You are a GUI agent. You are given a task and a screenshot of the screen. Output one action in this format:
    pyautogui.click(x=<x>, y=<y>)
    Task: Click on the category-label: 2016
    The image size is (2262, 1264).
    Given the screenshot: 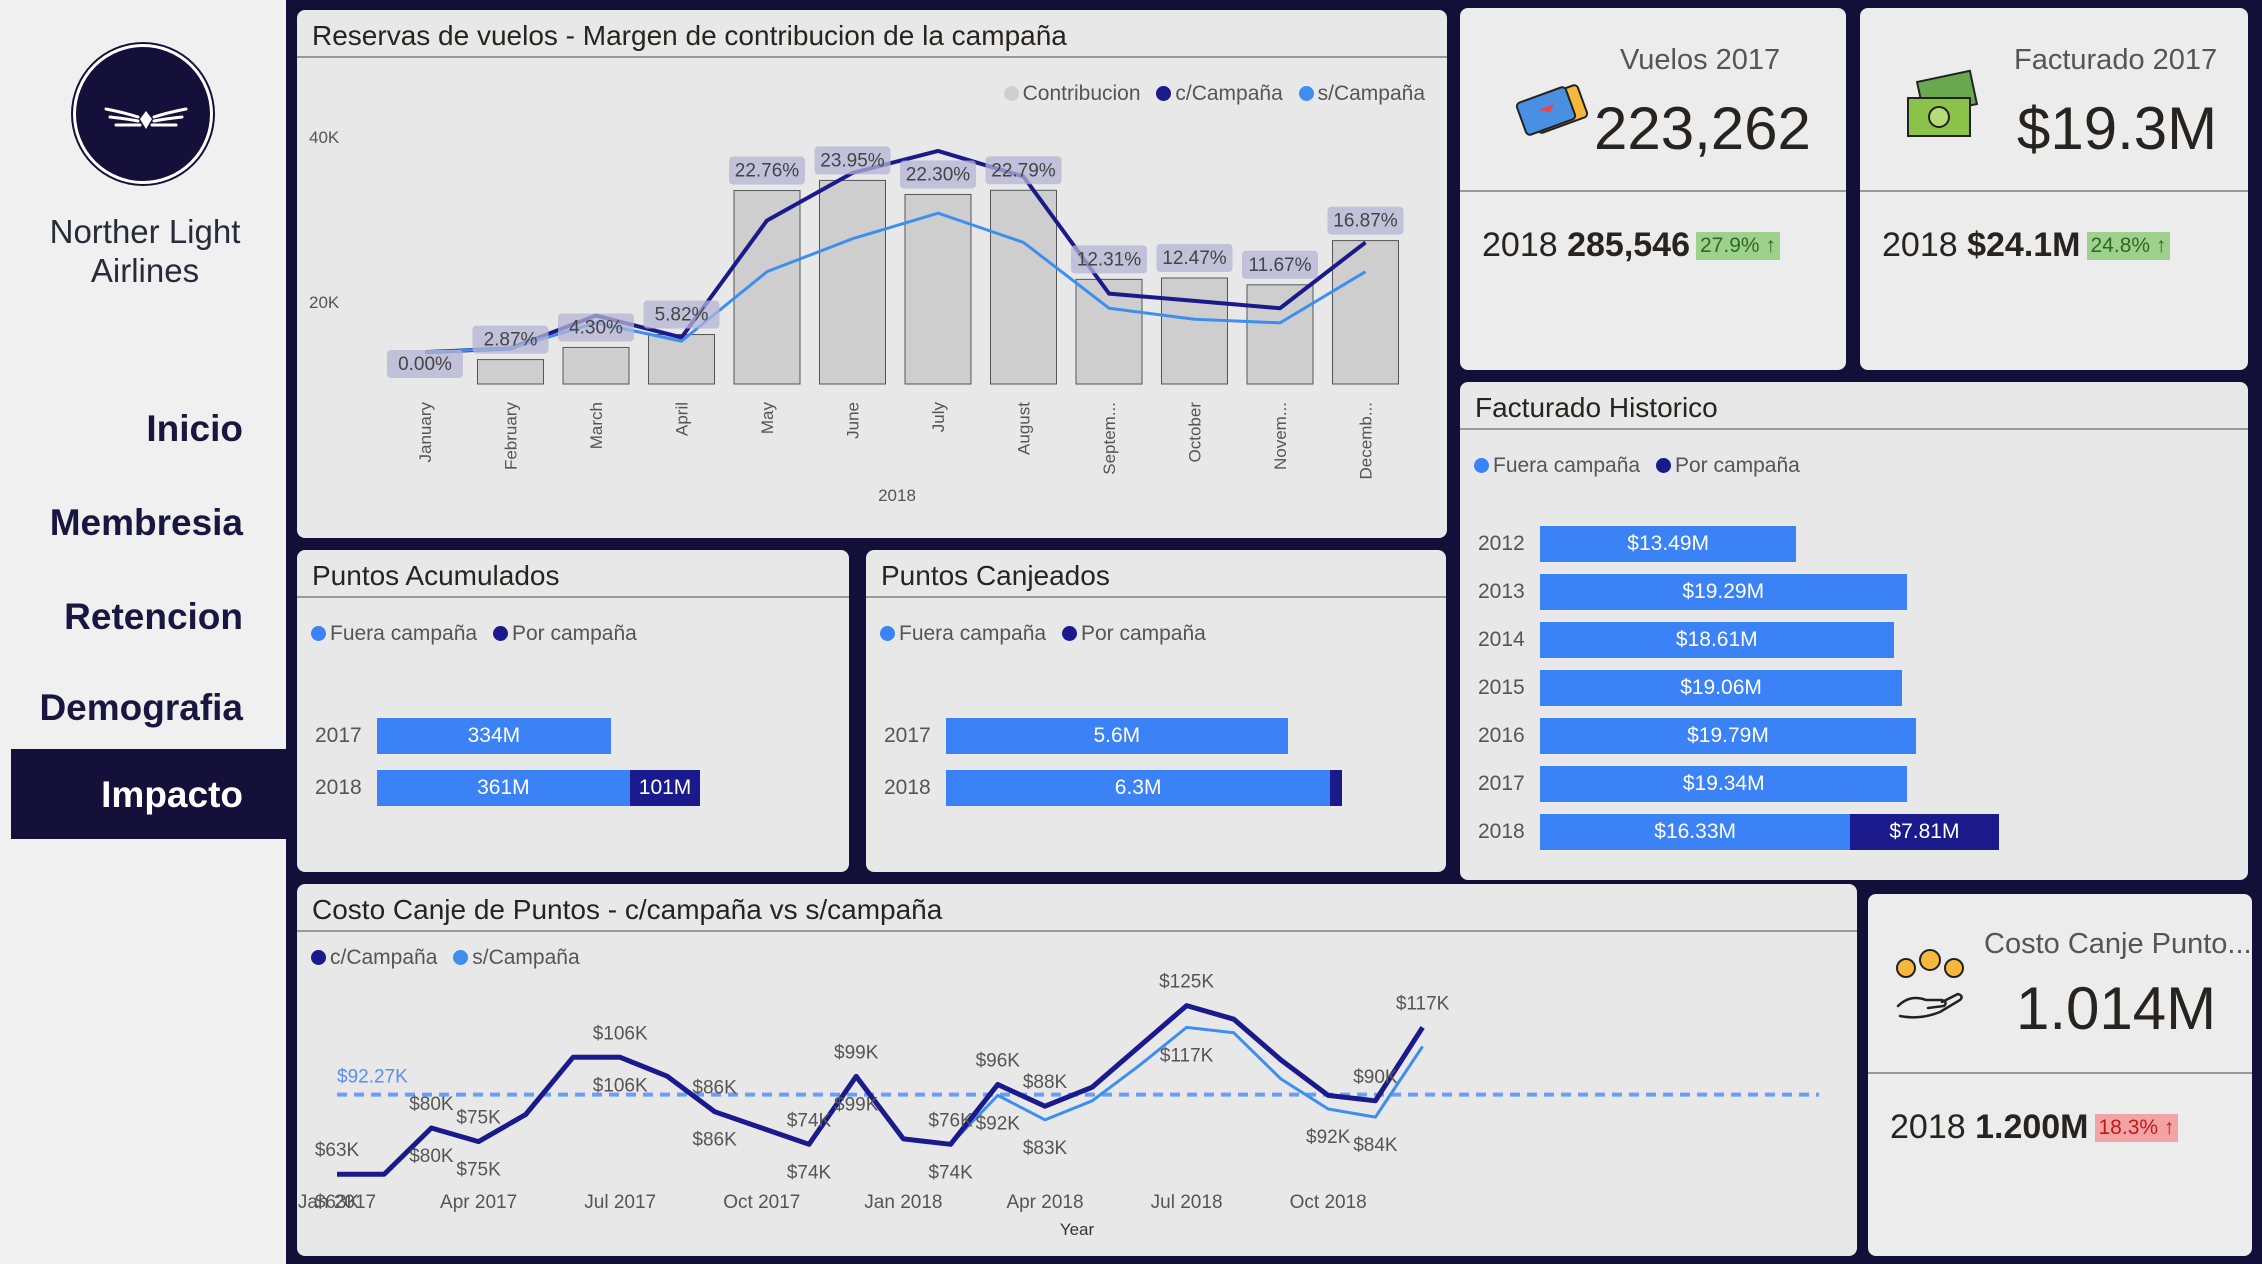 What is the action you would take?
    pyautogui.click(x=1501, y=735)
    